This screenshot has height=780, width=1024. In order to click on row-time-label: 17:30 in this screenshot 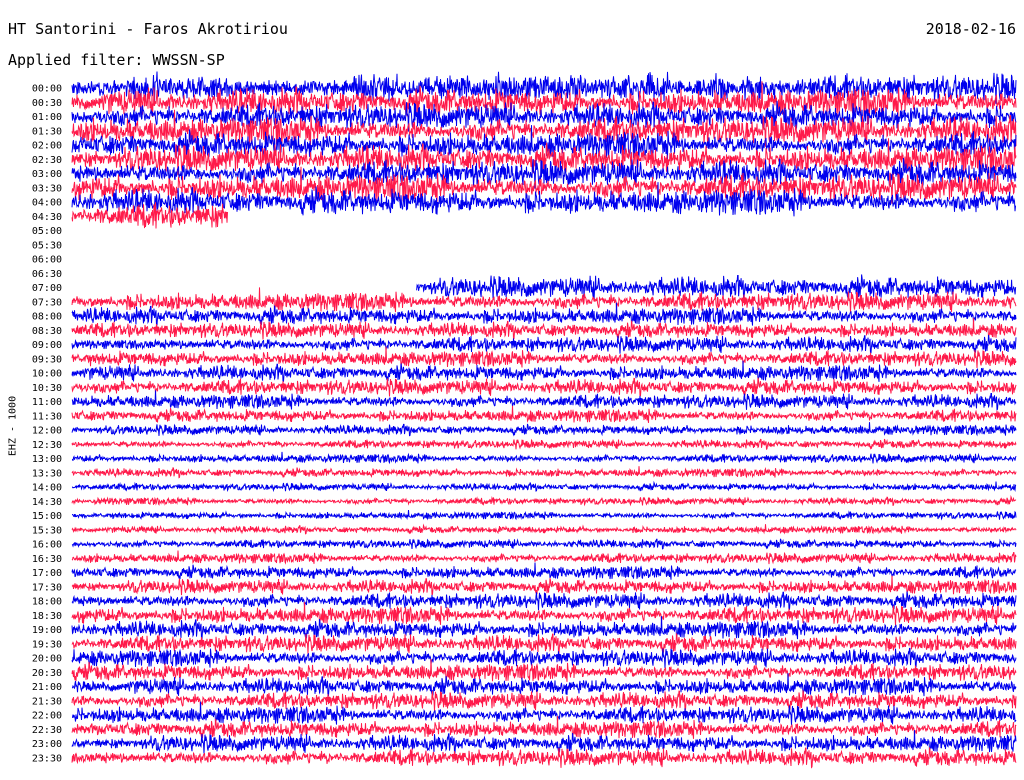, I will do `click(47, 587)`.